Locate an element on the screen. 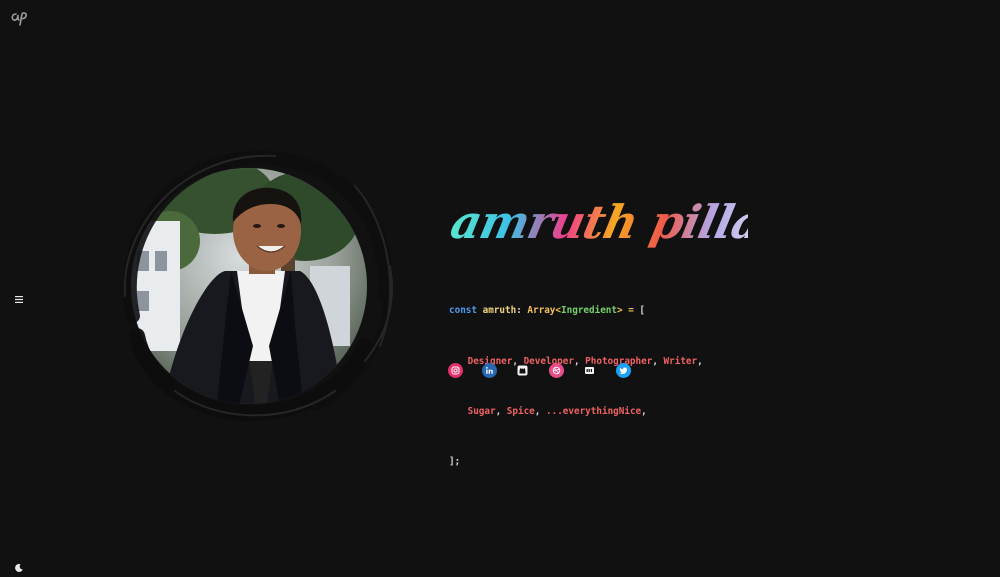 The image size is (1000, 577). code-line-4: ]; is located at coordinates (455, 461).